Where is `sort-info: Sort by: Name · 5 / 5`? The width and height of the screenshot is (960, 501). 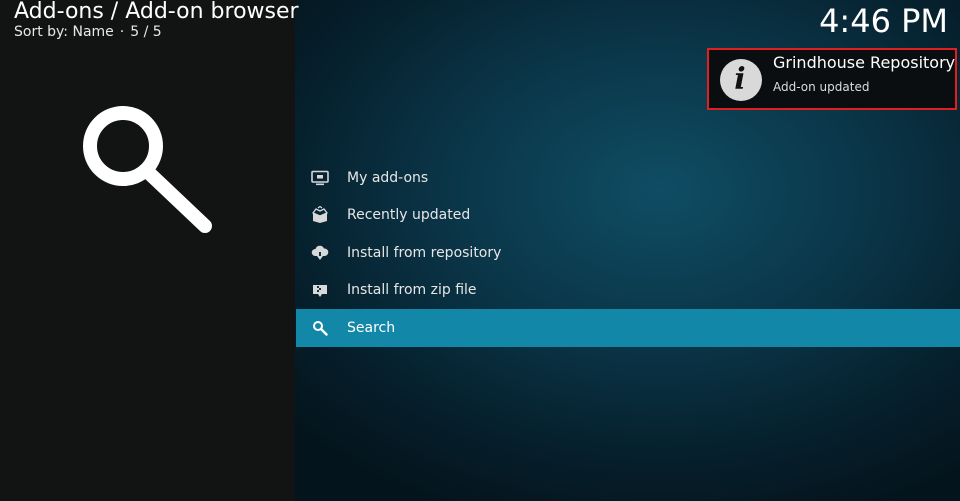 sort-info: Sort by: Name · 5 / 5 is located at coordinates (88, 32).